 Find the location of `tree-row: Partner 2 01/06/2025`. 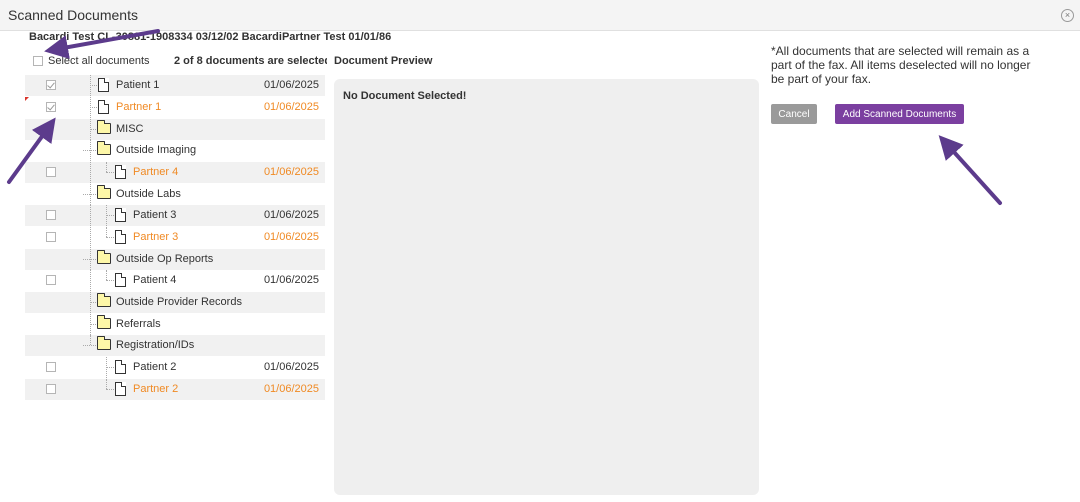

tree-row: Partner 2 01/06/2025 is located at coordinates (175, 389).